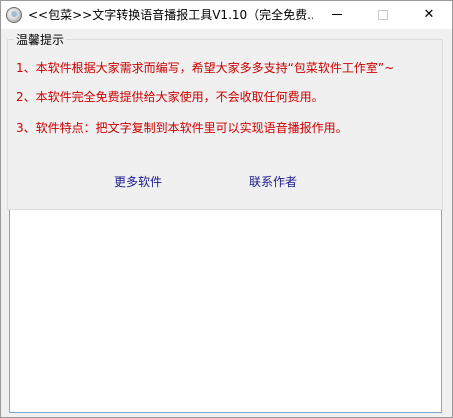 The image size is (453, 418). Describe the element at coordinates (205, 68) in the screenshot. I see `notice-line-1: 1、本软件根据大家需求而编写，希望大家多多支持“包菜软件工作室”~` at that location.